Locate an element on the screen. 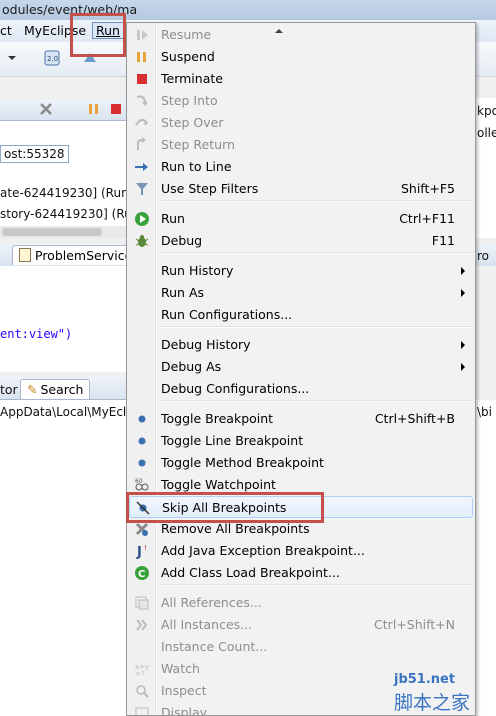 Image resolution: width=496 pixels, height=716 pixels. menu-item-debug-history: Debug History is located at coordinates (301, 345).